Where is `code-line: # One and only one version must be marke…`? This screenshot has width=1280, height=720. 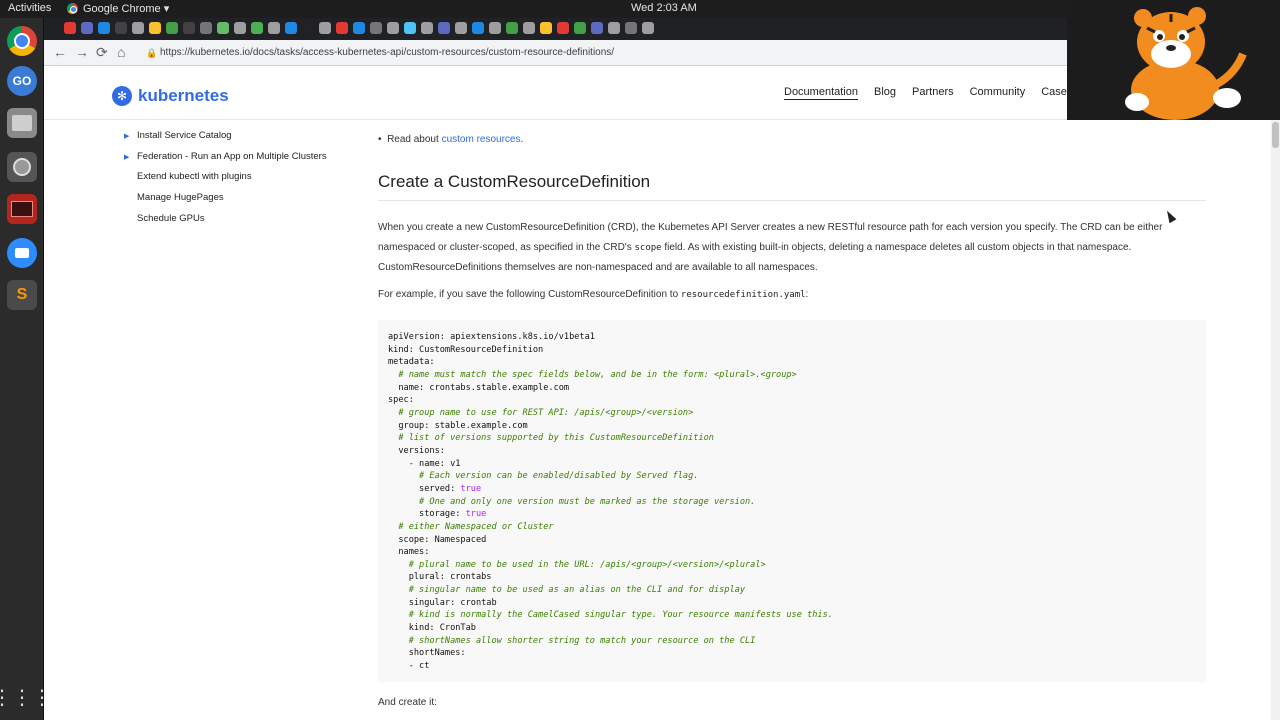
code-line: # One and only one version must be marke… is located at coordinates (572, 501).